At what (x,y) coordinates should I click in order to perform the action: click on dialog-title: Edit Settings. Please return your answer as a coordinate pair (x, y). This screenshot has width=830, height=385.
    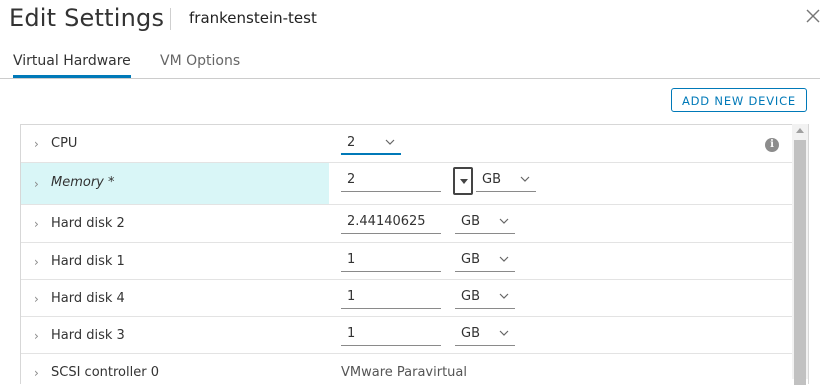
    Looking at the image, I should click on (87, 18).